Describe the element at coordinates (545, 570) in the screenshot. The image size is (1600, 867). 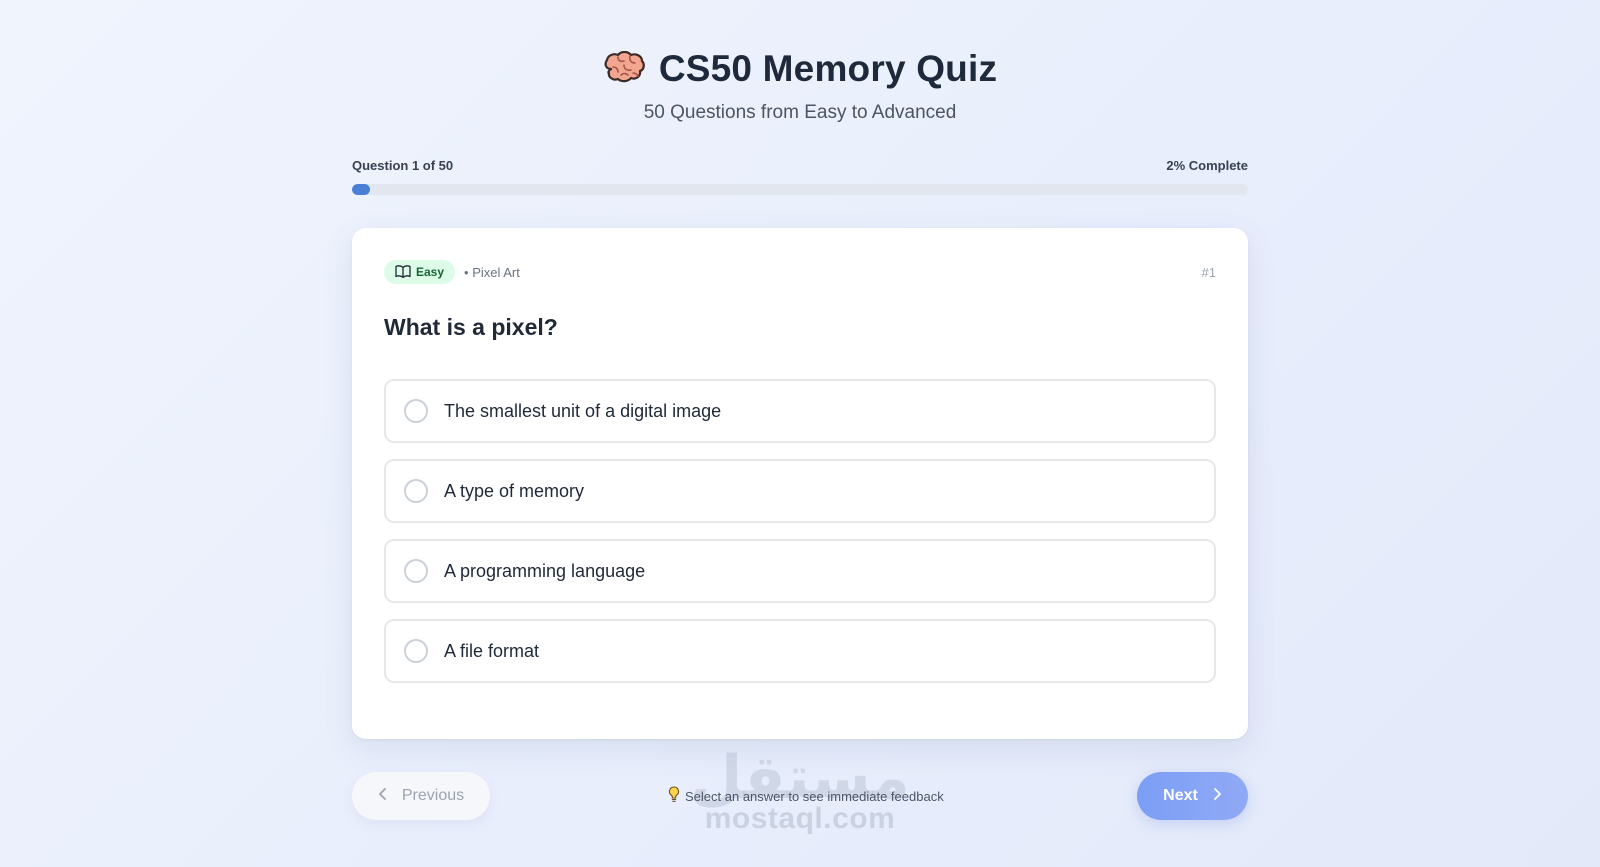
I see `answer-option-label: A programming language` at that location.